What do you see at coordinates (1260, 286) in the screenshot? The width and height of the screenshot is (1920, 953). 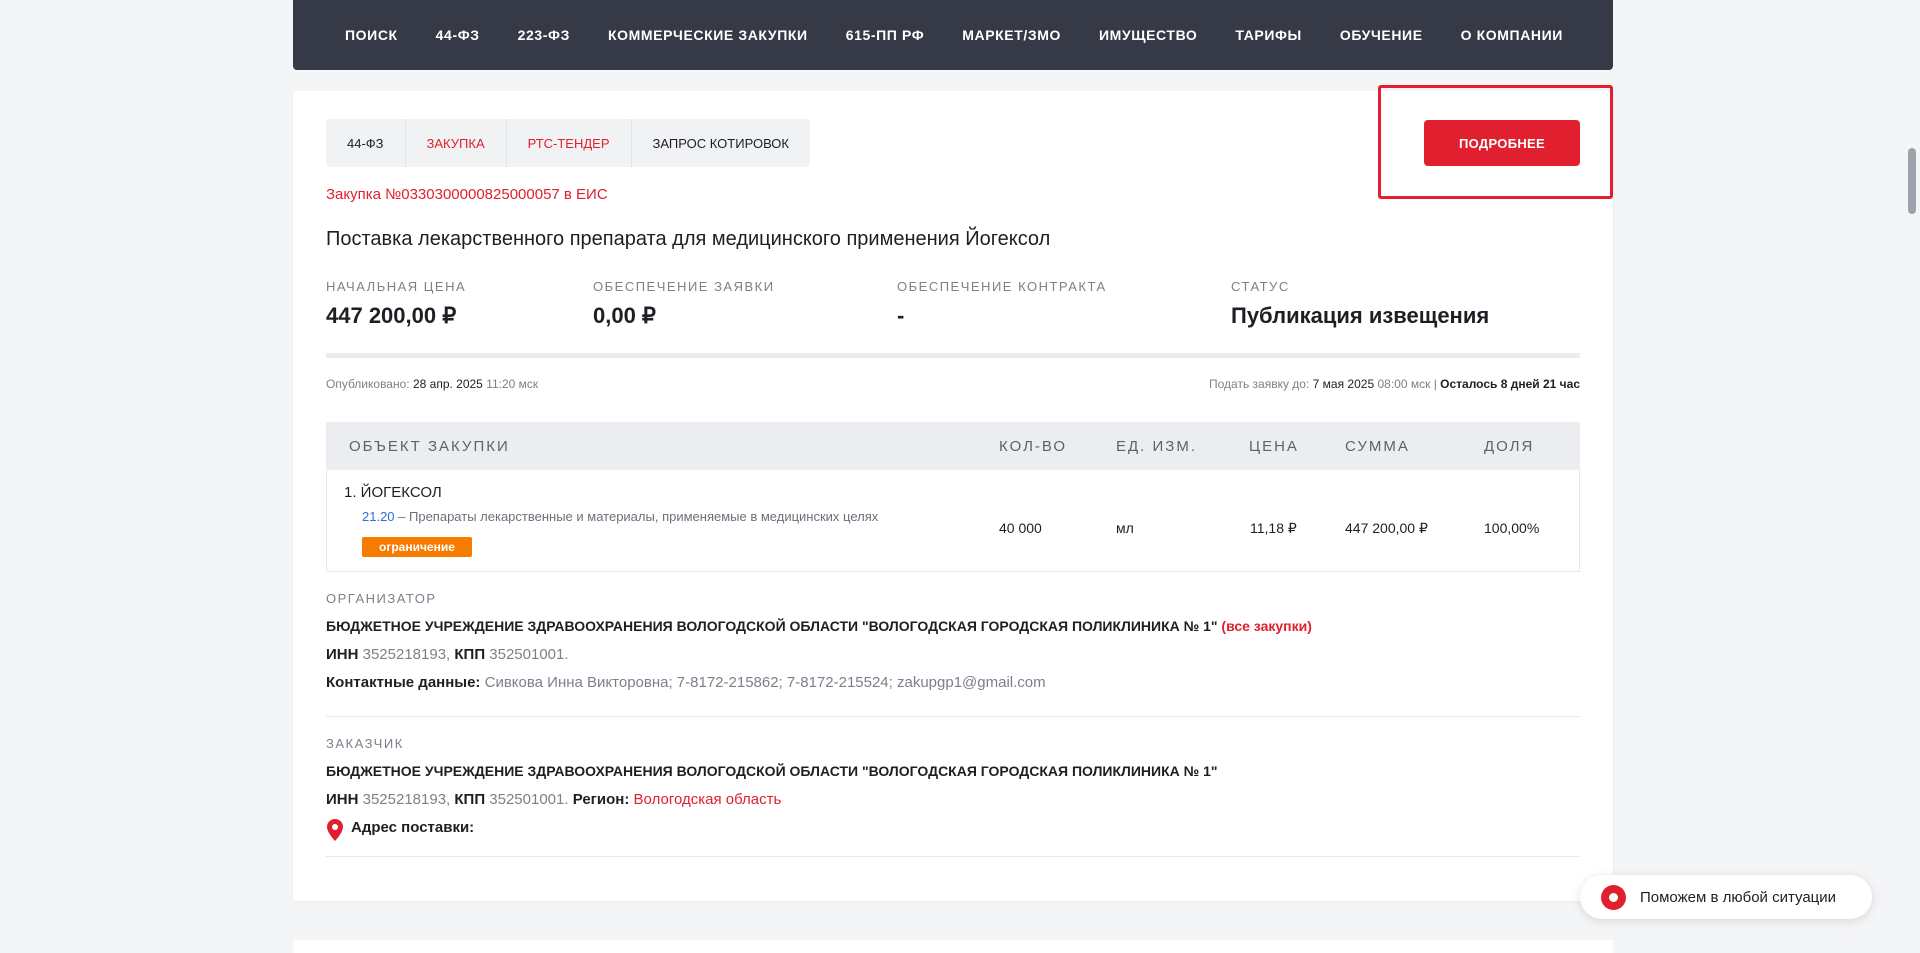 I see `stat-label: СТАТУС` at bounding box center [1260, 286].